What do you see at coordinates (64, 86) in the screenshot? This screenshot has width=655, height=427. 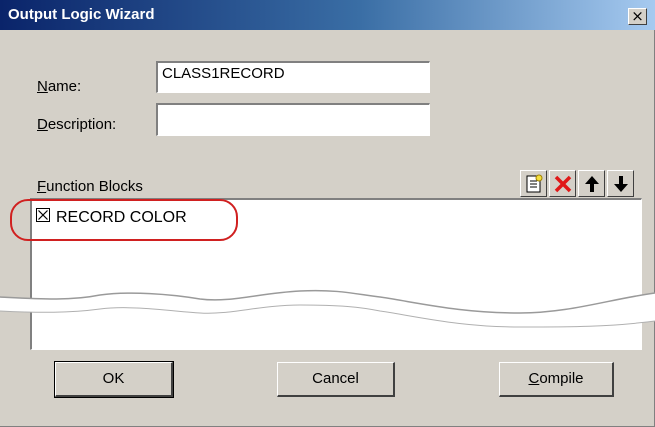 I see `name-label-text: ame:` at bounding box center [64, 86].